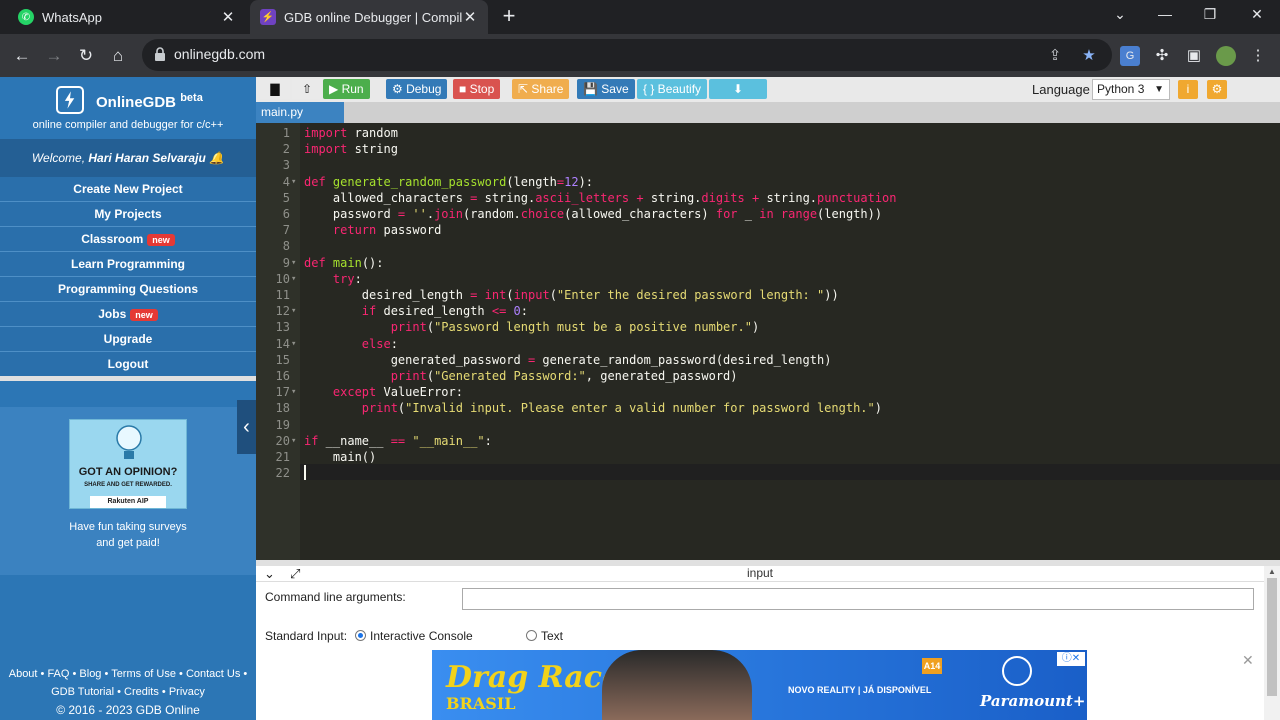 The image size is (1280, 720). Describe the element at coordinates (1258, 56) in the screenshot. I see `menu-icon: ⋮` at that location.